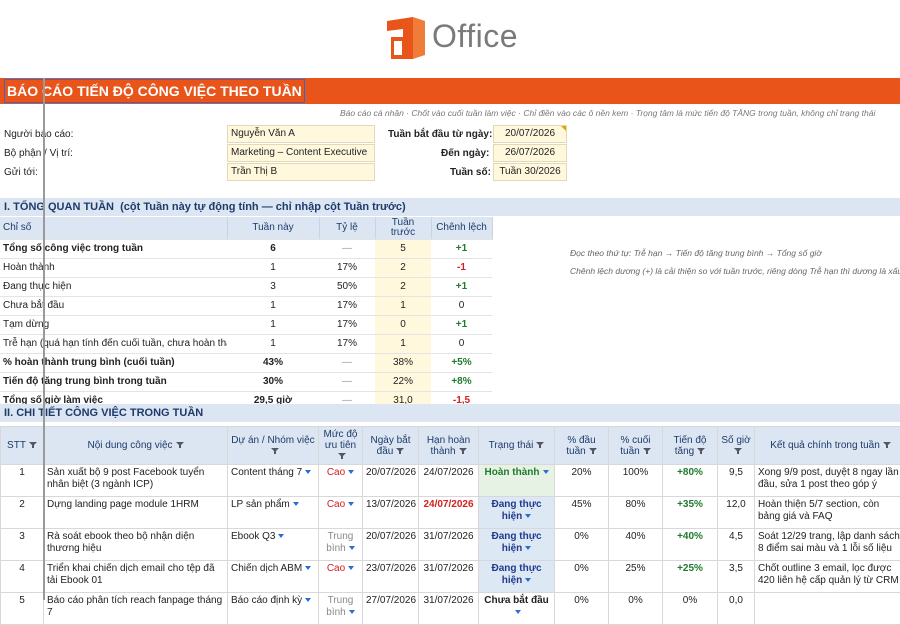  Describe the element at coordinates (736, 609) in the screenshot. I see `cell-hours: 0,0` at that location.